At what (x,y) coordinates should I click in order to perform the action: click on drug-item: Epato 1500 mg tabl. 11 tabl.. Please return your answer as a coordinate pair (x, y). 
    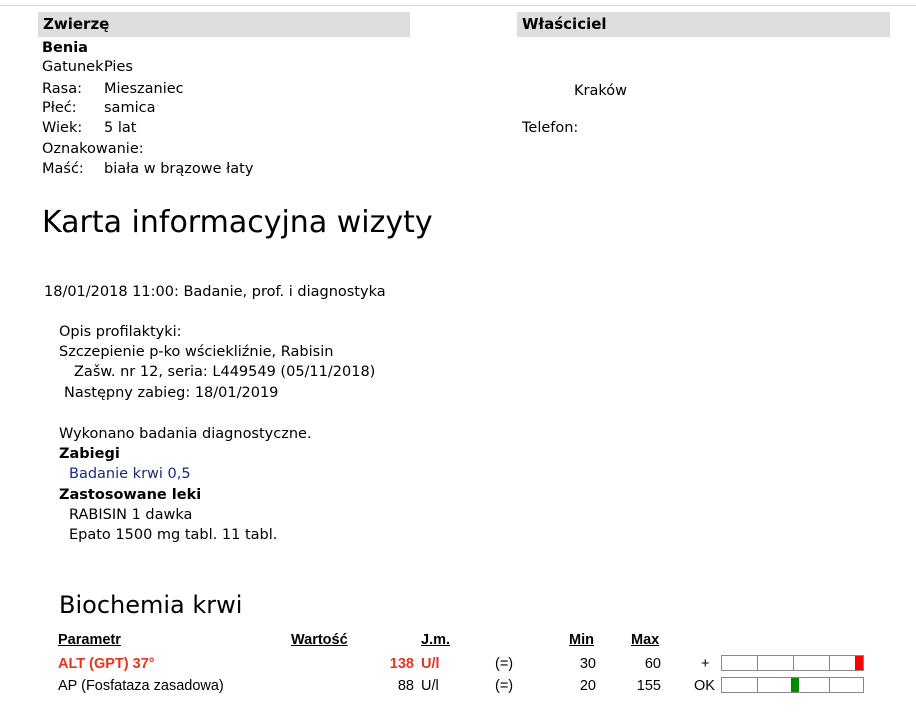
    Looking at the image, I should click on (173, 535).